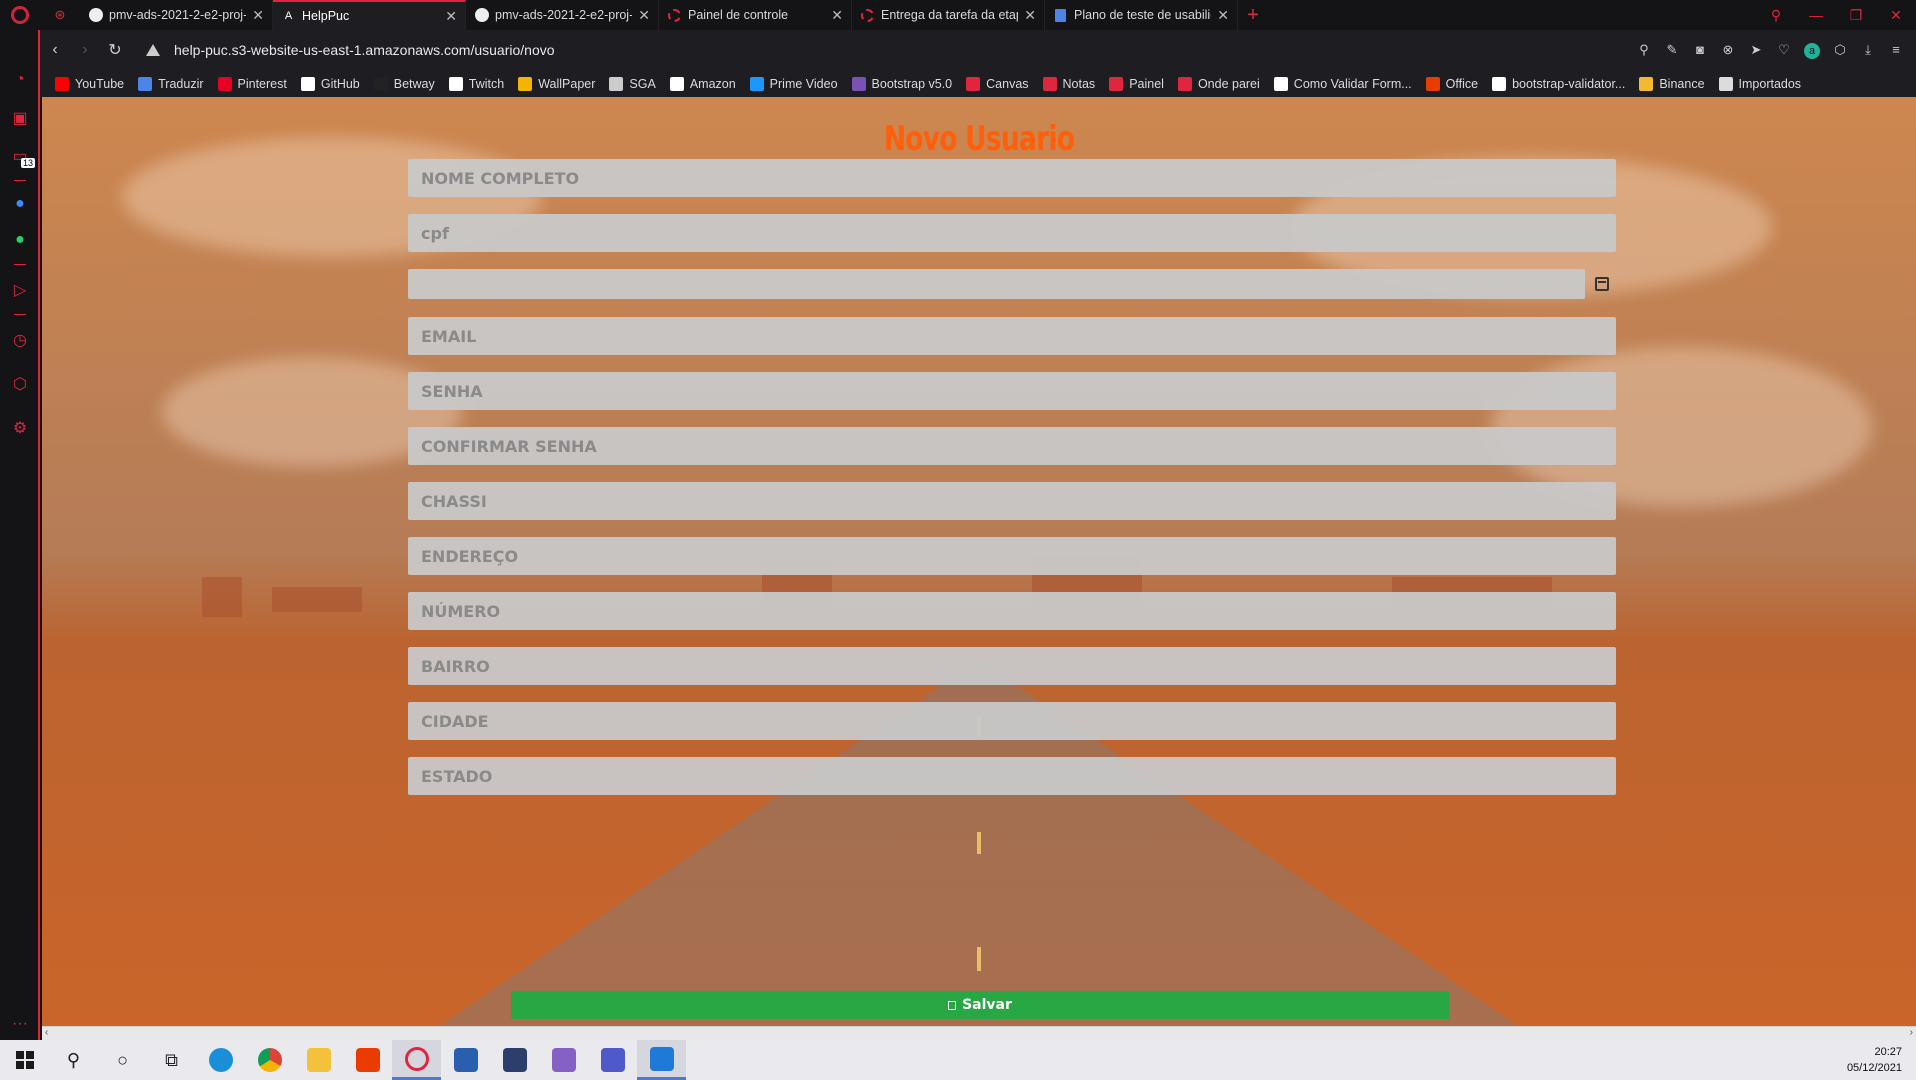 The height and width of the screenshot is (1080, 1916). I want to click on bookmark-twitch: Twitch, so click(476, 83).